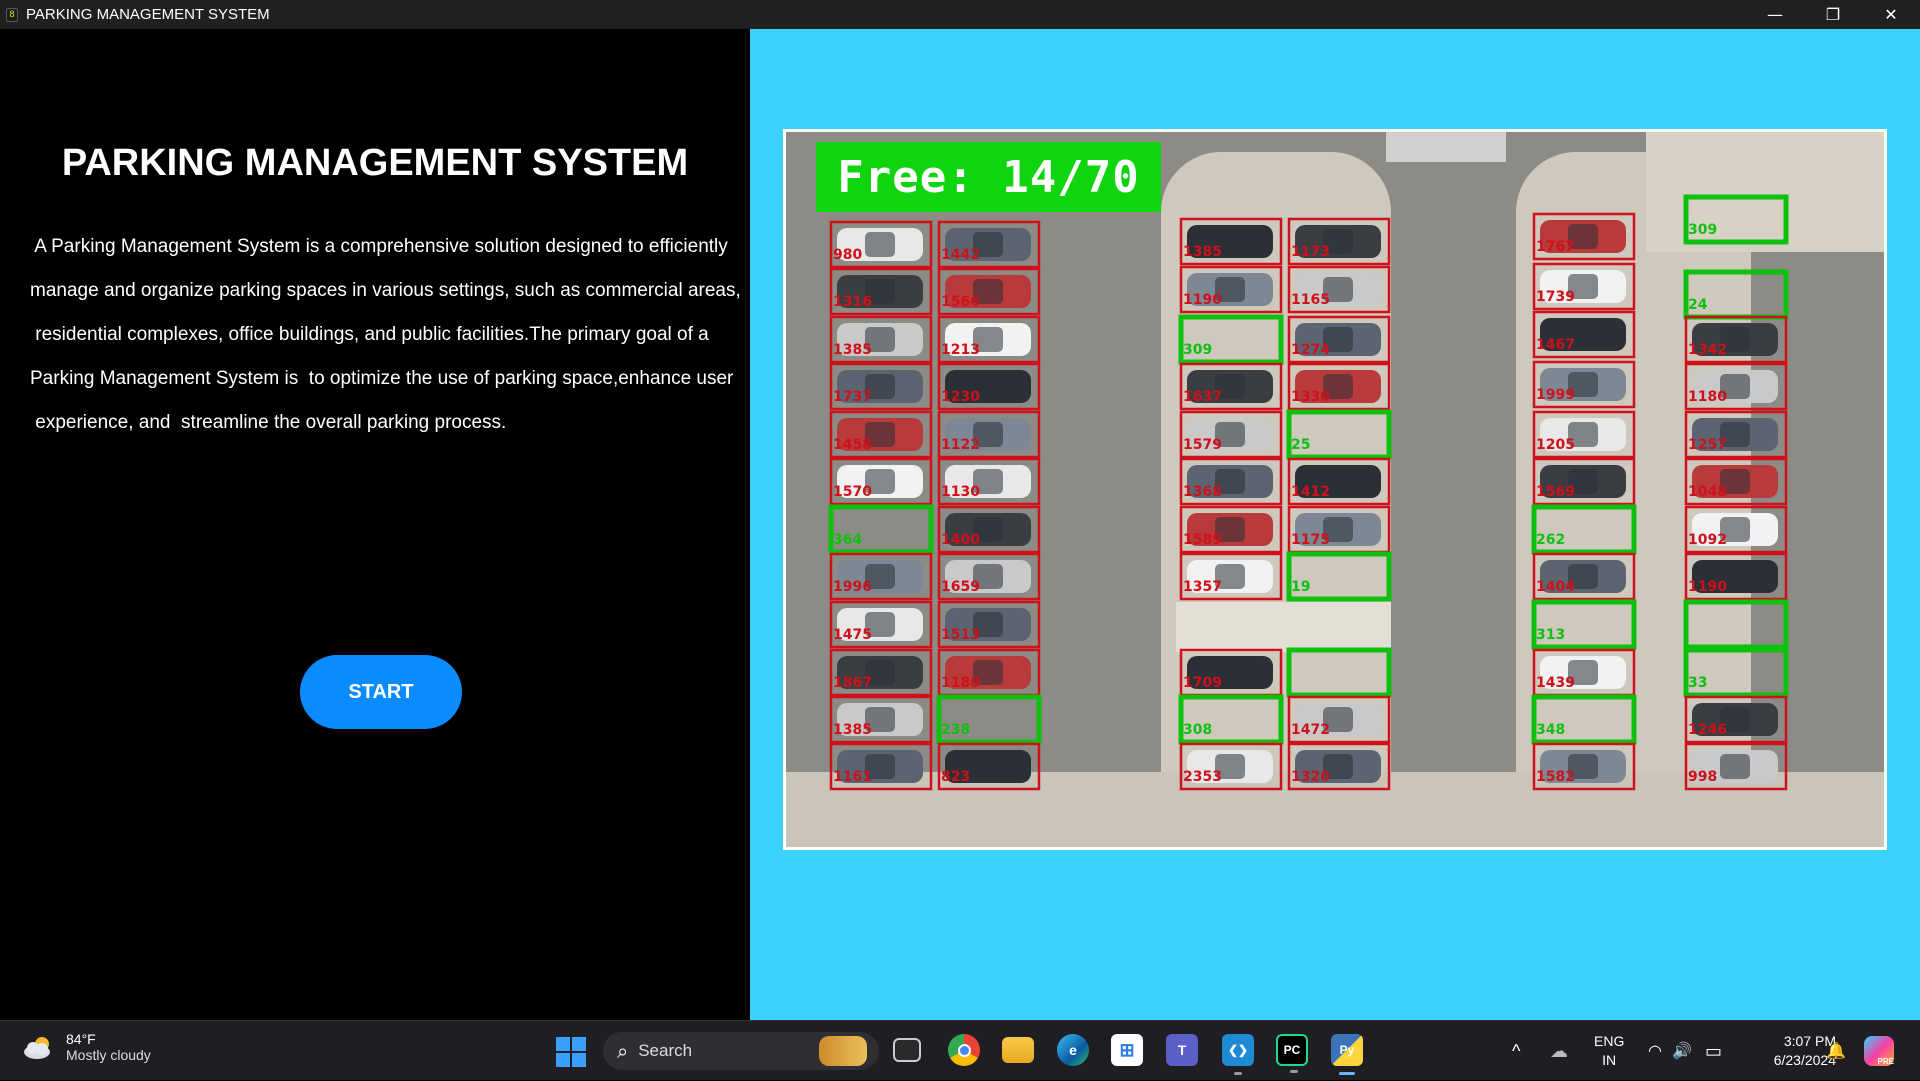  Describe the element at coordinates (1555, 345) in the screenshot. I see `slot-id-label: 1467` at that location.